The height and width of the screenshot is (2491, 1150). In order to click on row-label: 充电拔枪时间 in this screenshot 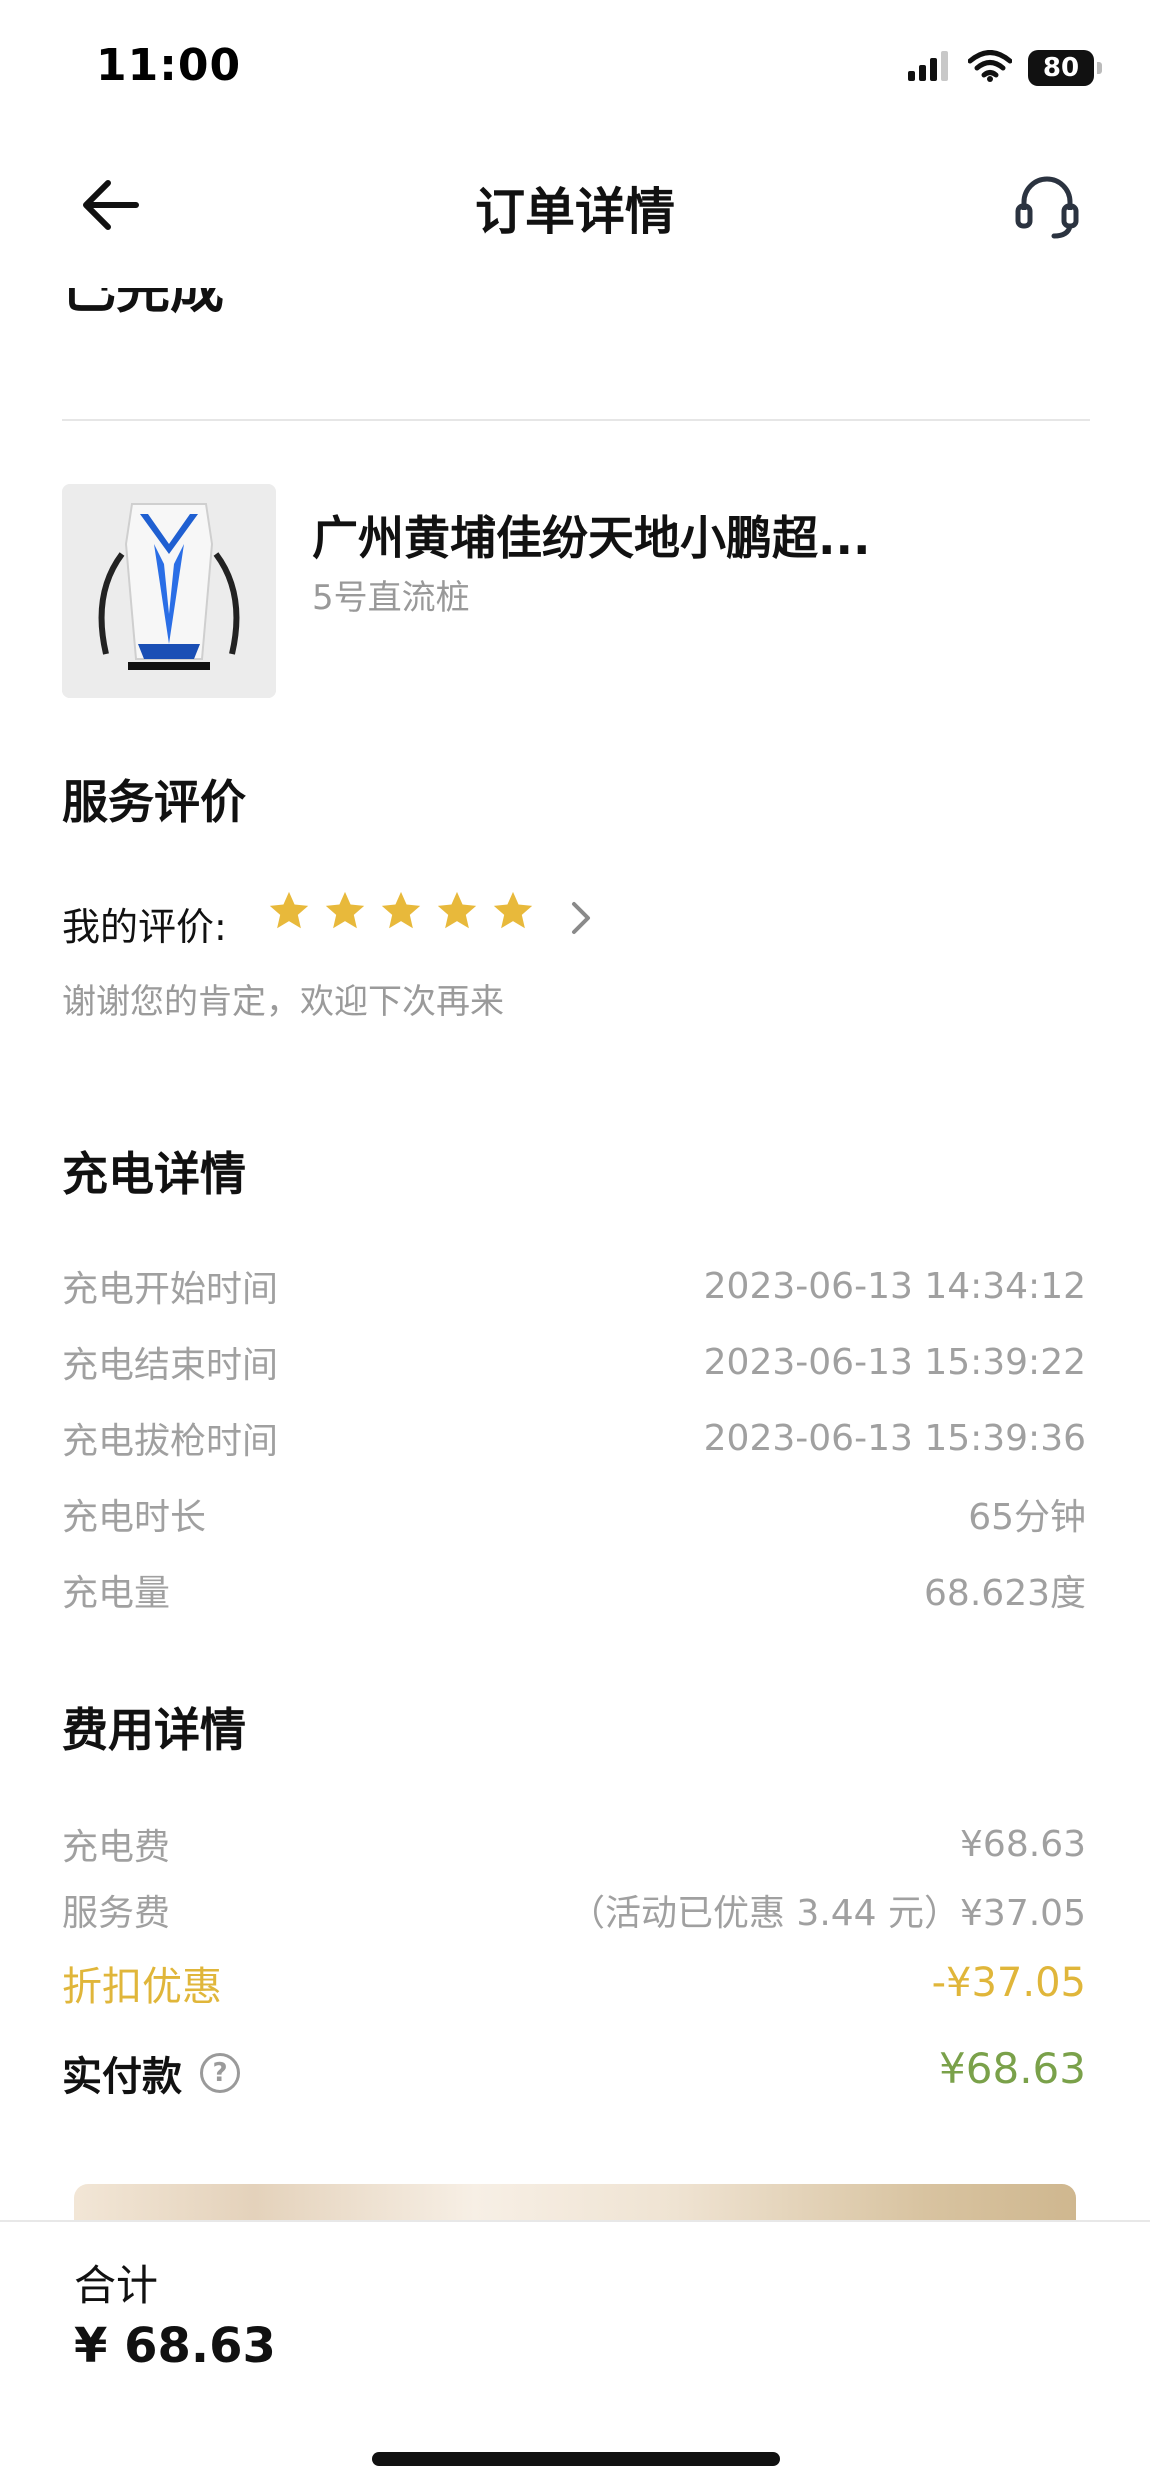, I will do `click(170, 1441)`.